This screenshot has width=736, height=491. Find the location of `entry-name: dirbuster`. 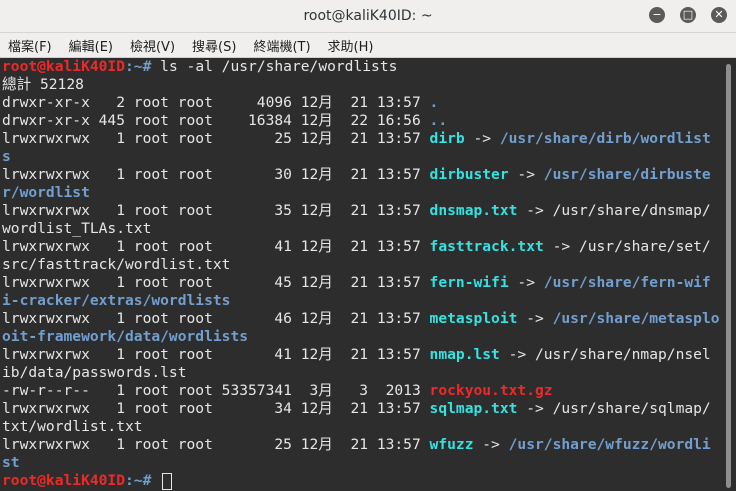

entry-name: dirbuster is located at coordinates (469, 174).